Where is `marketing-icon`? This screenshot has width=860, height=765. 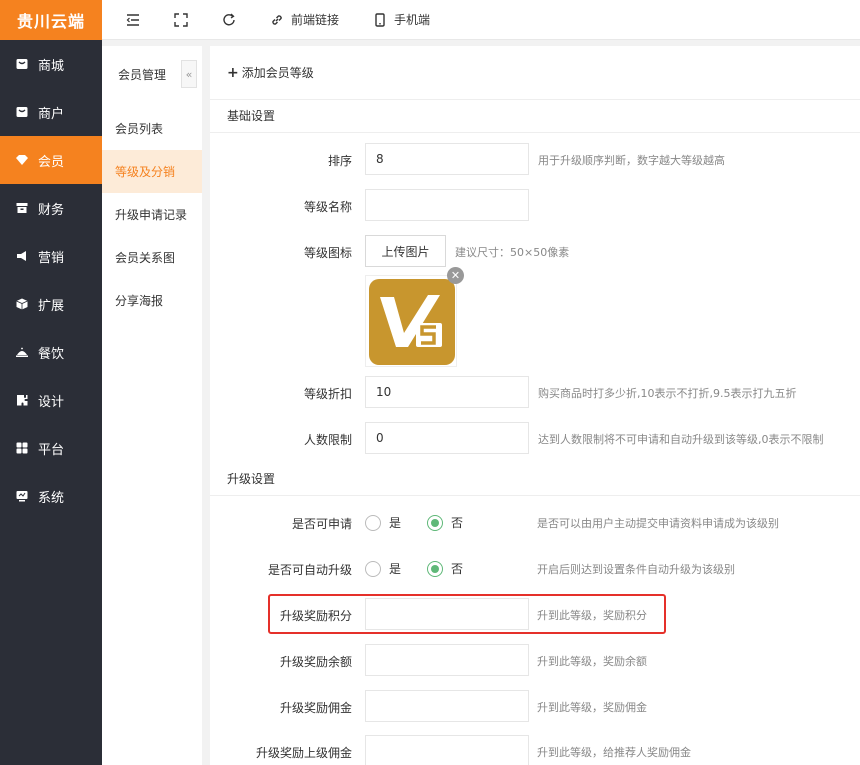 marketing-icon is located at coordinates (22, 256).